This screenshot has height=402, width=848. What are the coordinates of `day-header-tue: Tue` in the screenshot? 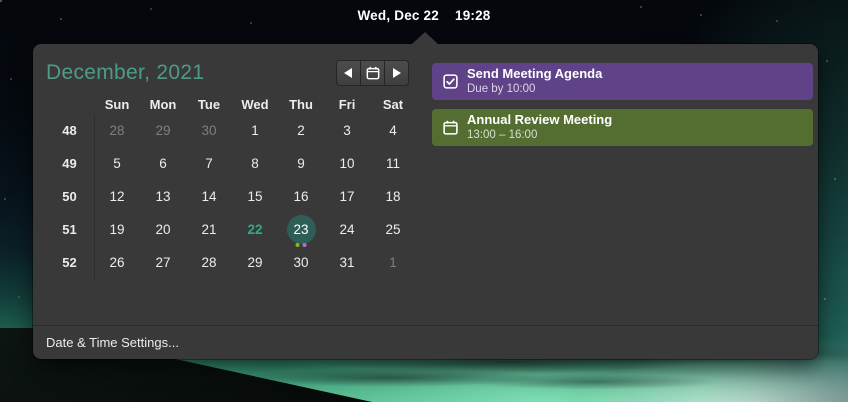 It's located at (209, 104).